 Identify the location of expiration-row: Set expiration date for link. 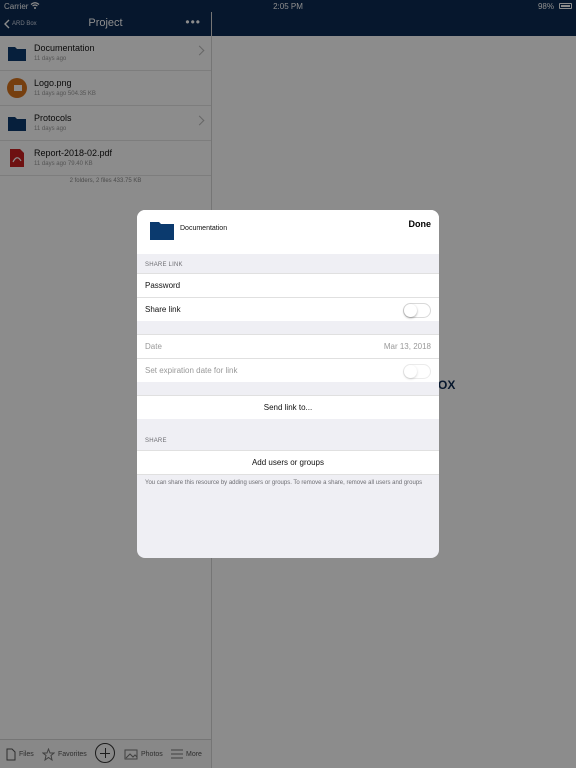
(288, 370).